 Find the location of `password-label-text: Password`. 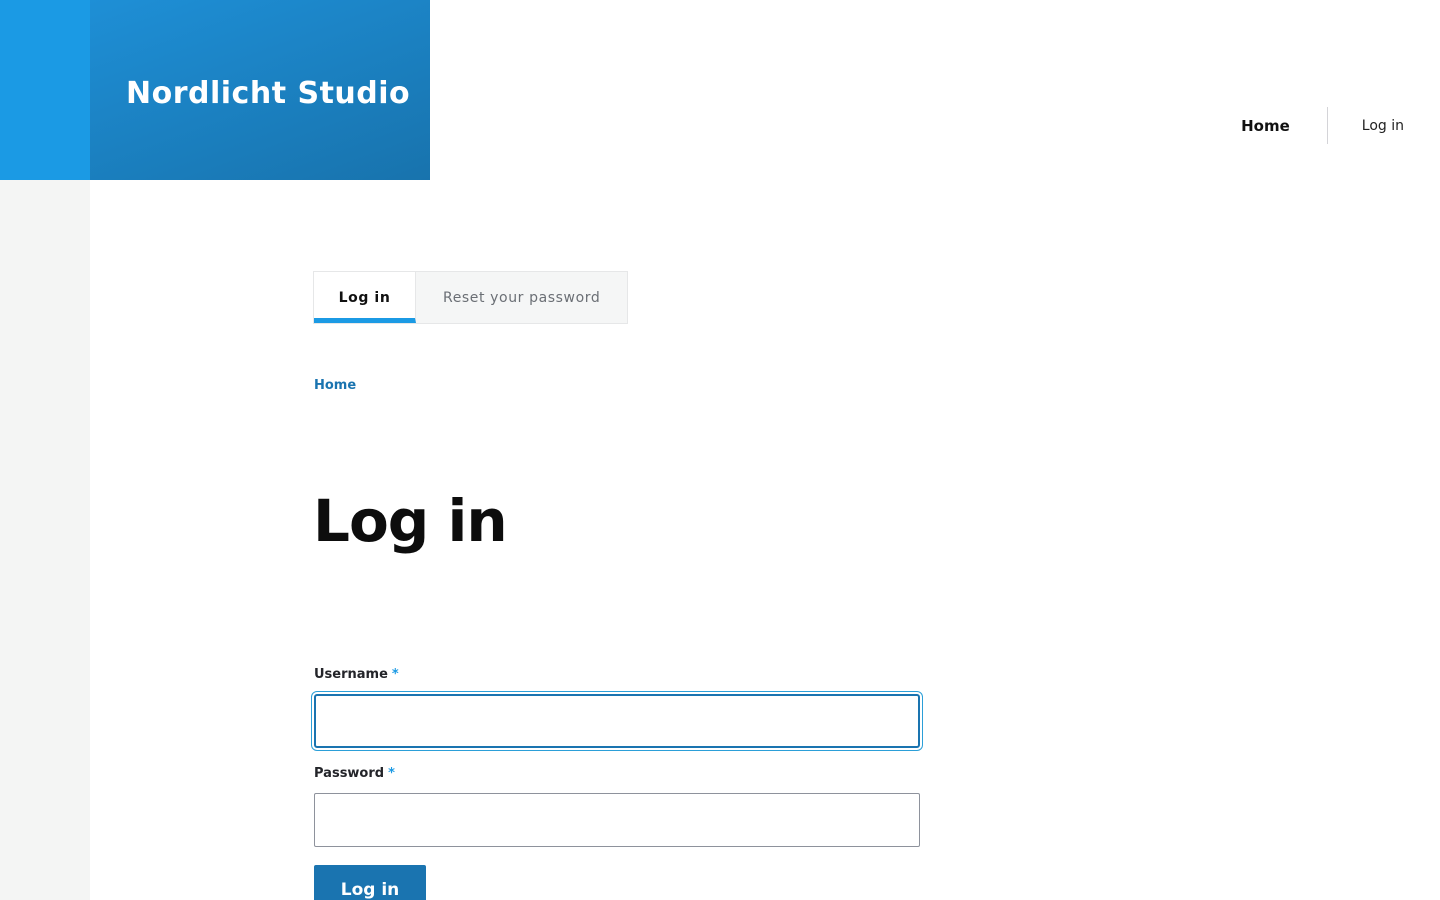

password-label-text: Password is located at coordinates (349, 773).